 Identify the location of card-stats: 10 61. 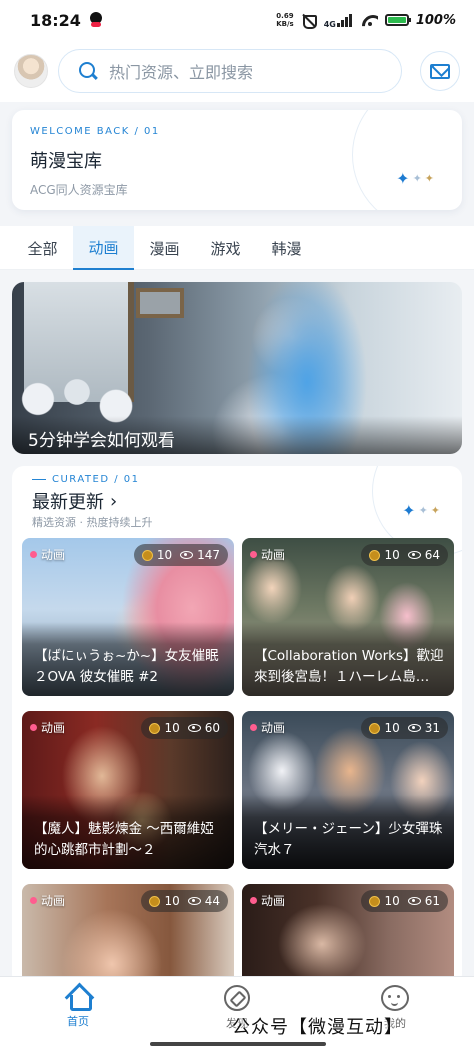
(404, 901).